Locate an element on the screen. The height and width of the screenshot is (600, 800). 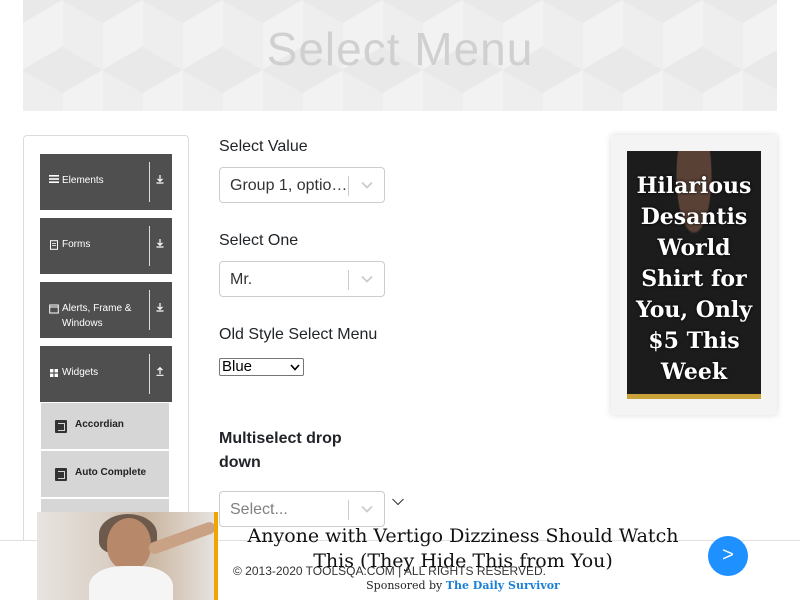
selected-value: Blue is located at coordinates (237, 366).